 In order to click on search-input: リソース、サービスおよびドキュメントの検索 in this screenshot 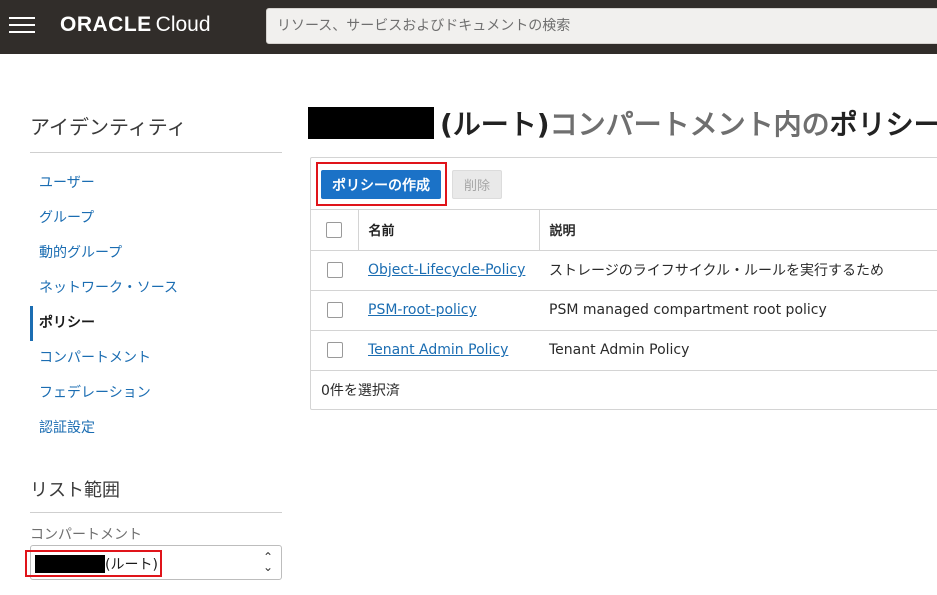, I will do `click(601, 26)`.